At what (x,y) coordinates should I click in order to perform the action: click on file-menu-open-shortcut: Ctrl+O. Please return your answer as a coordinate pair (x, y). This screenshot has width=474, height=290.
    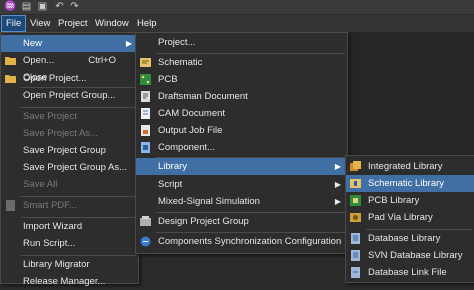
    Looking at the image, I should click on (102, 60).